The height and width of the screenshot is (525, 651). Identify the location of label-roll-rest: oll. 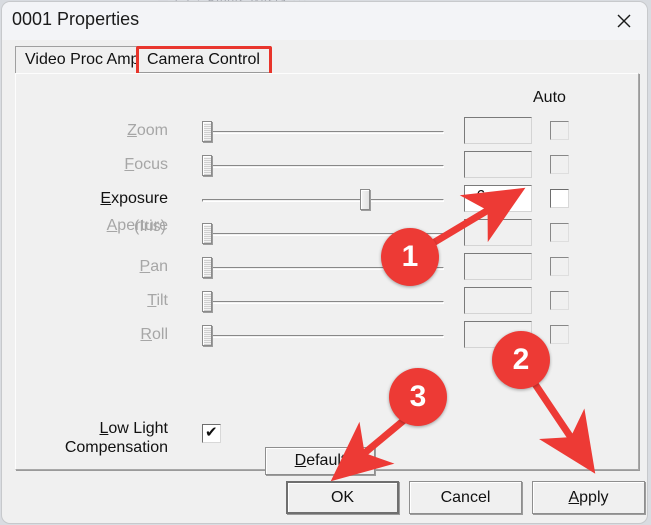
(159, 334).